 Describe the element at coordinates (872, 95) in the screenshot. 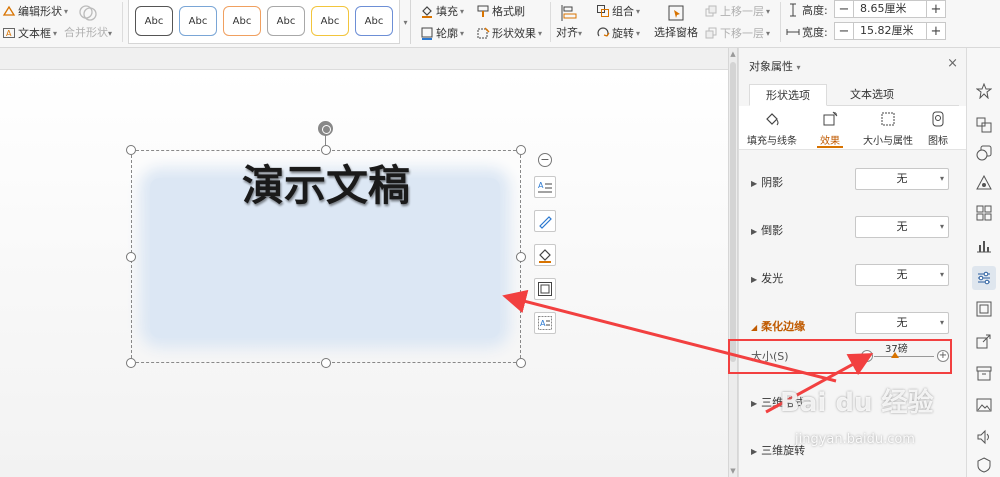

I see `tab-text-options: 文本选项` at that location.